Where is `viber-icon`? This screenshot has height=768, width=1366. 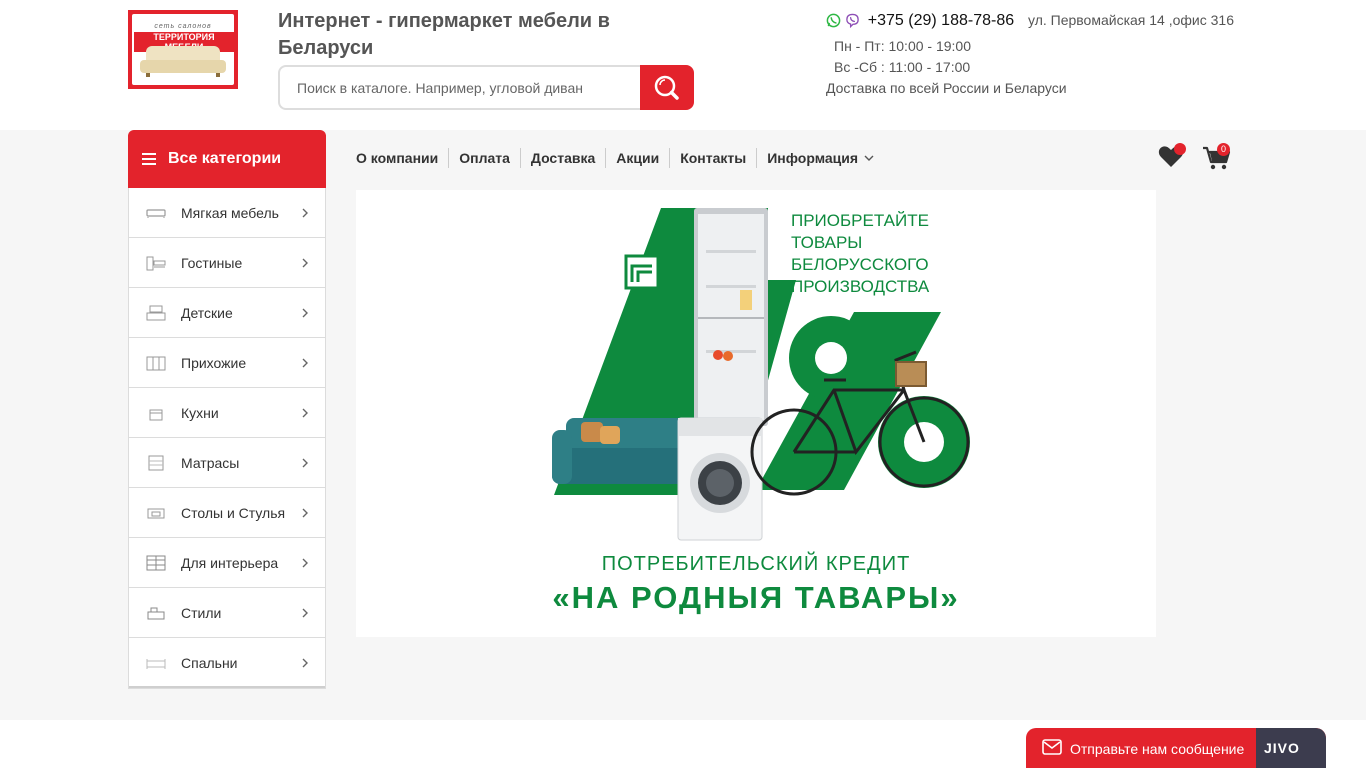
viber-icon is located at coordinates (852, 20).